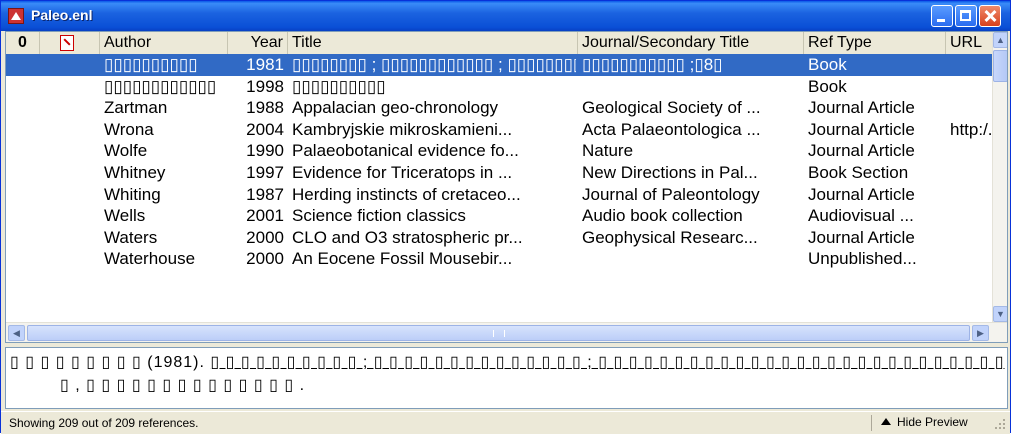  I want to click on scroll-left-button: ◀, so click(16, 333).